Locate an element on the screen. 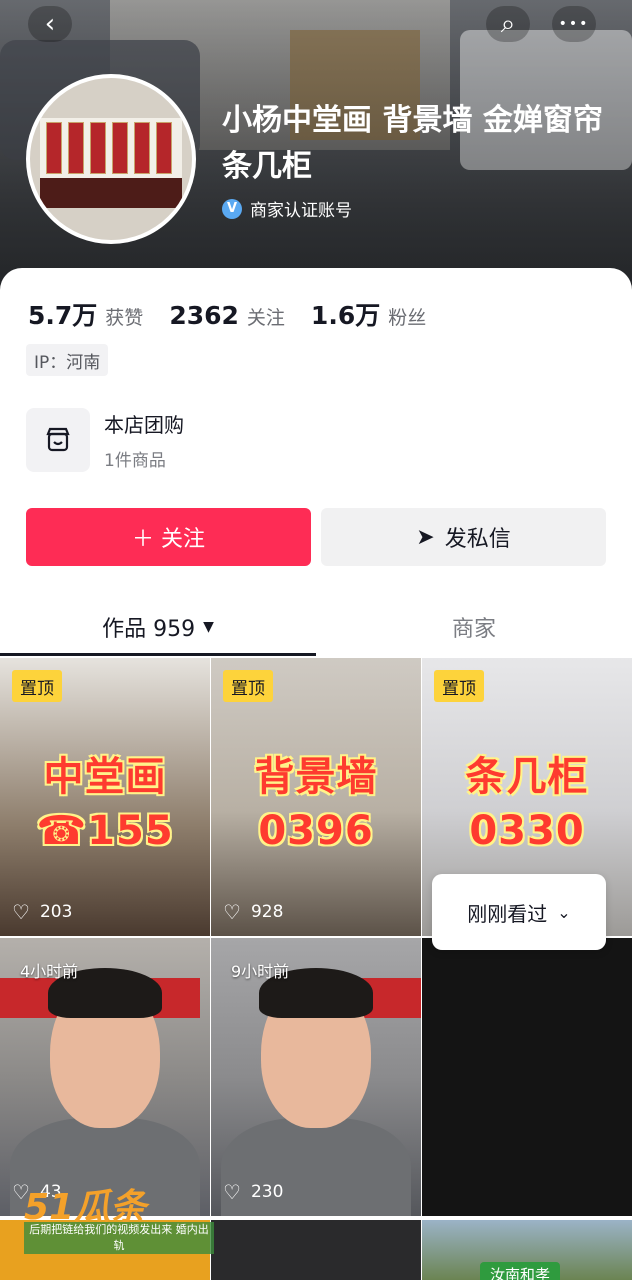 The width and height of the screenshot is (632, 1280). avatar-cabinet is located at coordinates (111, 193).